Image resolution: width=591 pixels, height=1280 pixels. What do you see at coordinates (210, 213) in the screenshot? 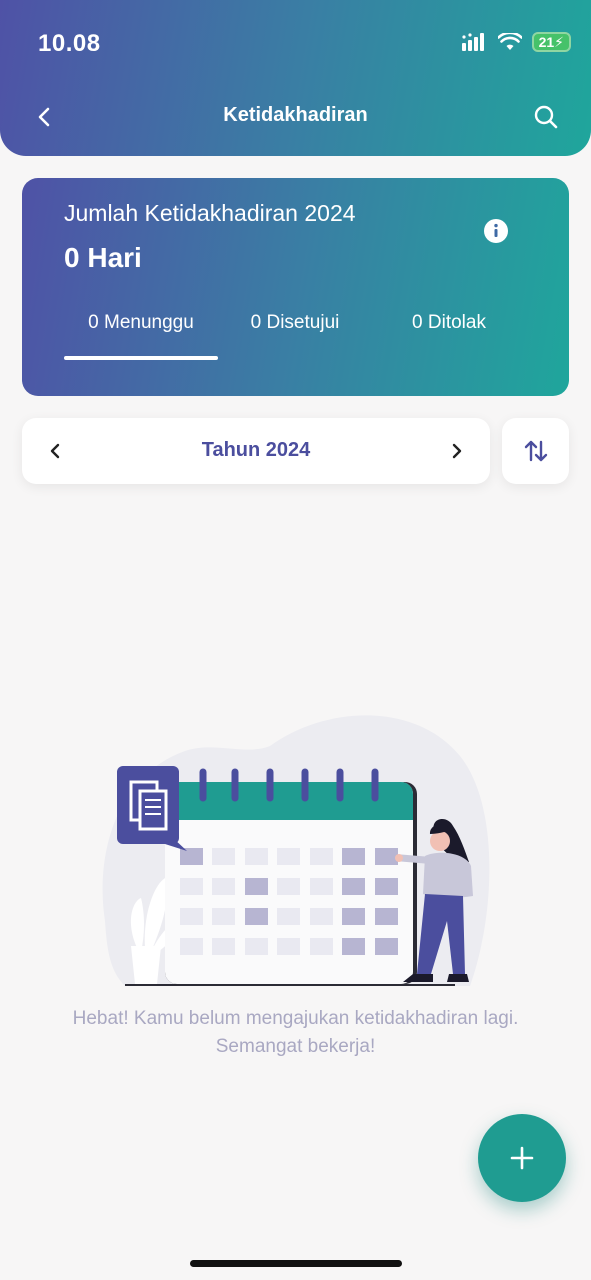
I see `summary-title: Jumlah Ketidakhadiran 2024` at bounding box center [210, 213].